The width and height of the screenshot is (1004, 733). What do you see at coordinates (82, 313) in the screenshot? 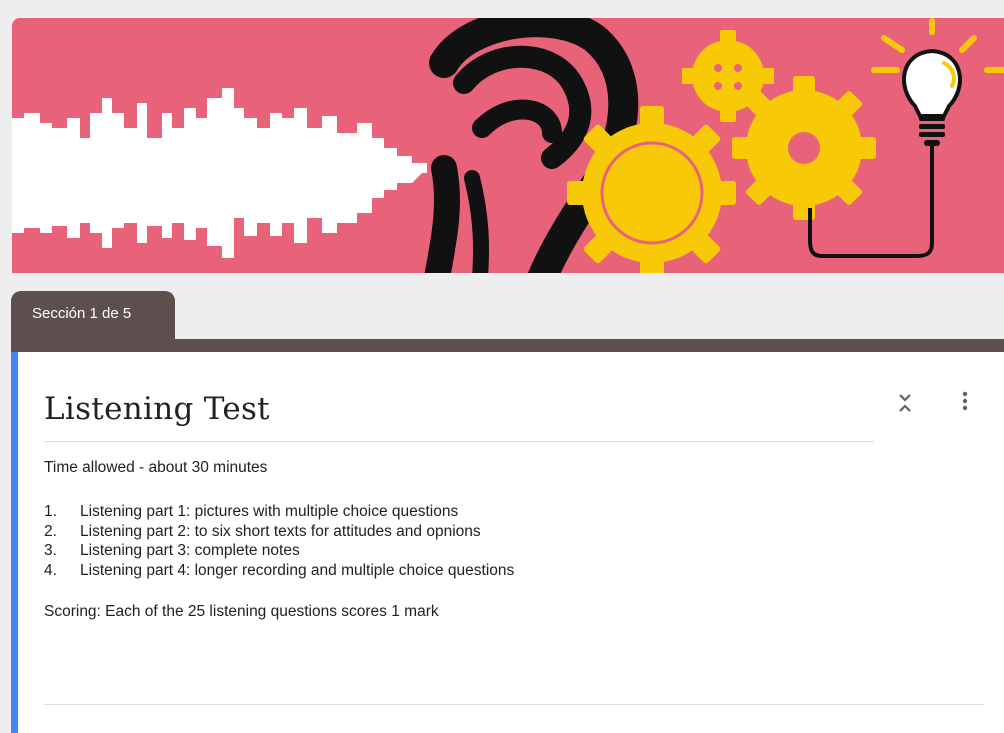
I see `section-tab-label: Sección 1 de 5` at bounding box center [82, 313].